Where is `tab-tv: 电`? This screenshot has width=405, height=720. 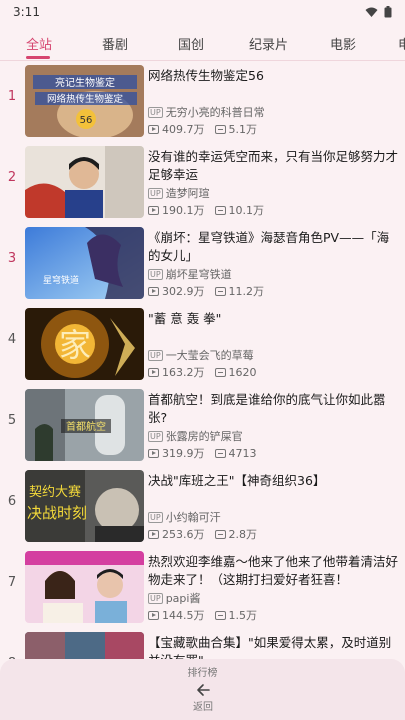 tab-tv: 电 is located at coordinates (401, 43).